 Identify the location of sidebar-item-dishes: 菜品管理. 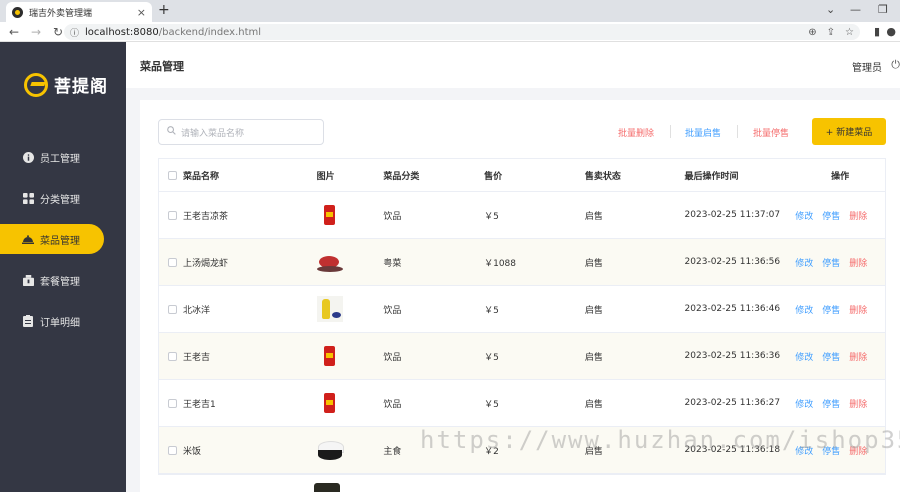
(52, 239).